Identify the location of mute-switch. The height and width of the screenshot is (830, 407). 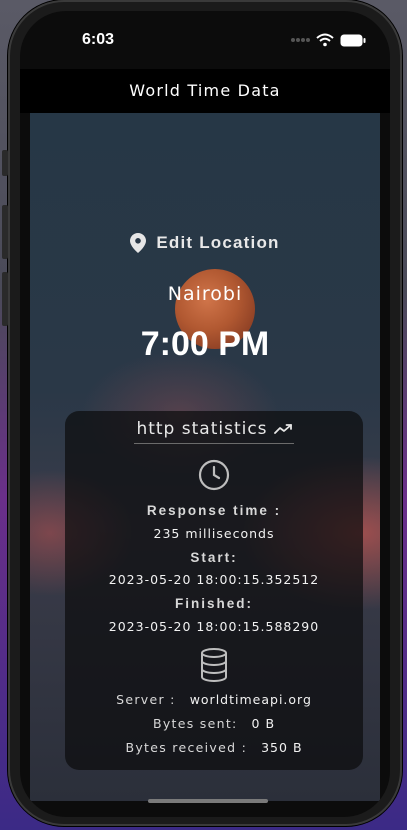
(5, 163).